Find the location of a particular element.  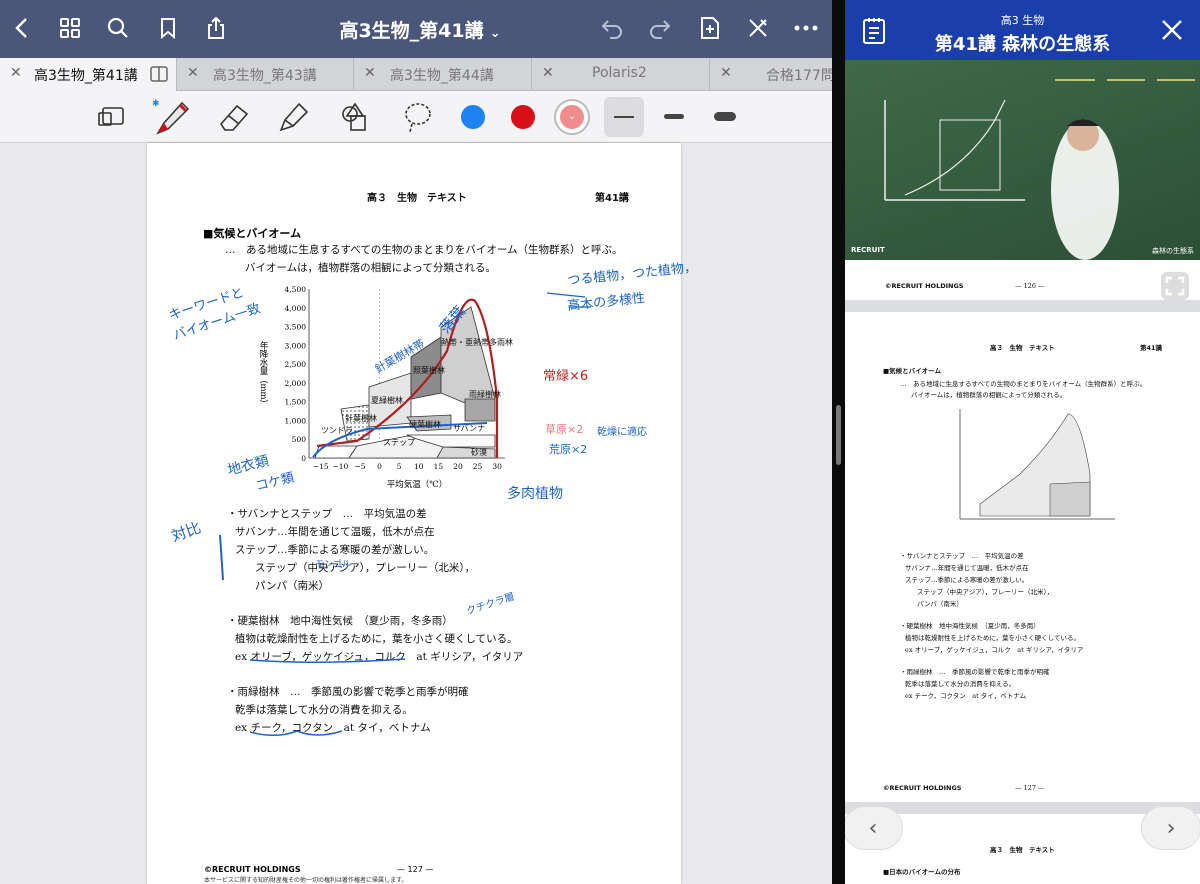

note-evergreen: 常緑×6 is located at coordinates (566, 376).